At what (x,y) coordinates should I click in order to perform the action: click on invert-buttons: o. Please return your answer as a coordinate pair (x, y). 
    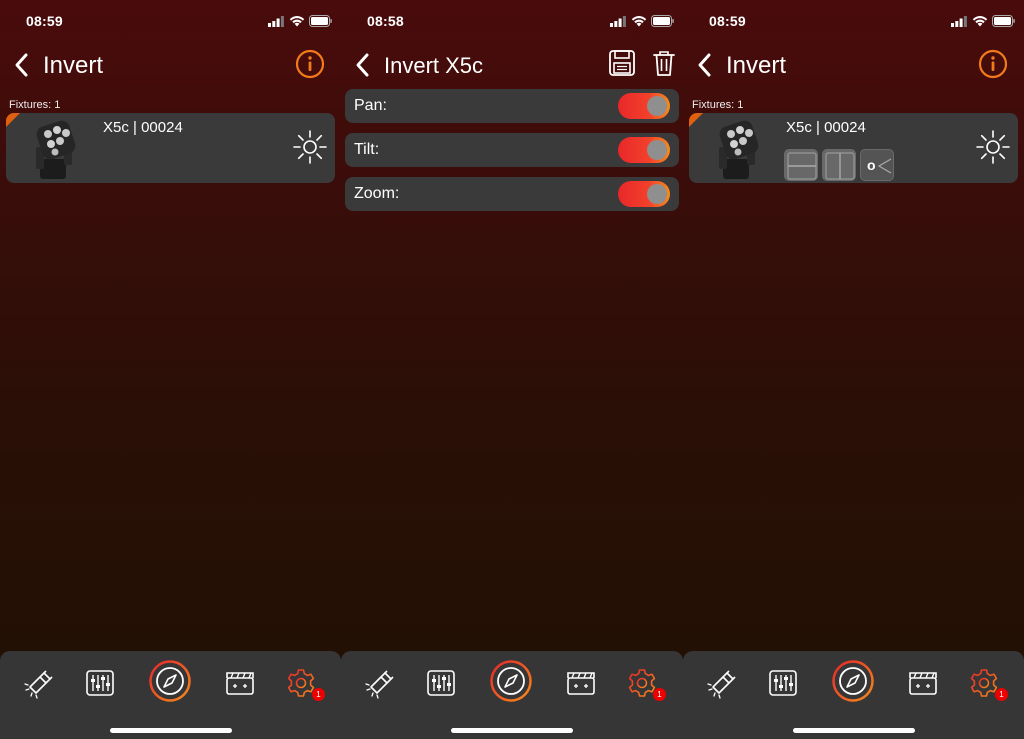
    Looking at the image, I should click on (839, 165).